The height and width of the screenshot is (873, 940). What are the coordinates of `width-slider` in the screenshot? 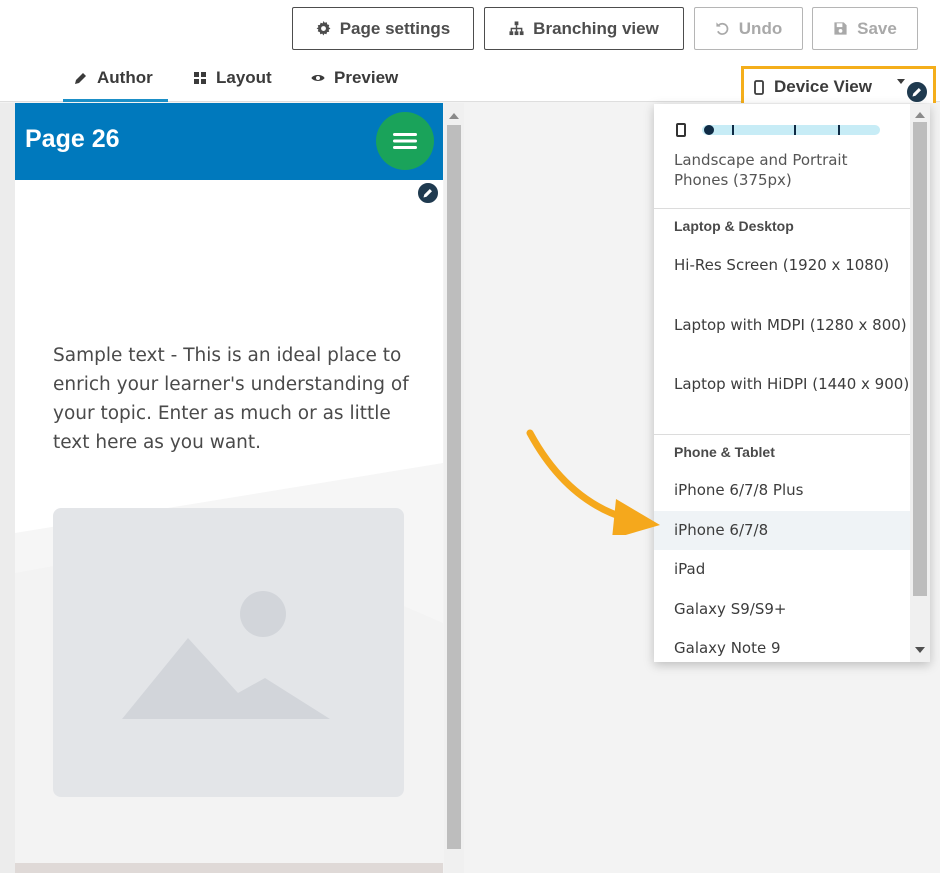 It's located at (781, 130).